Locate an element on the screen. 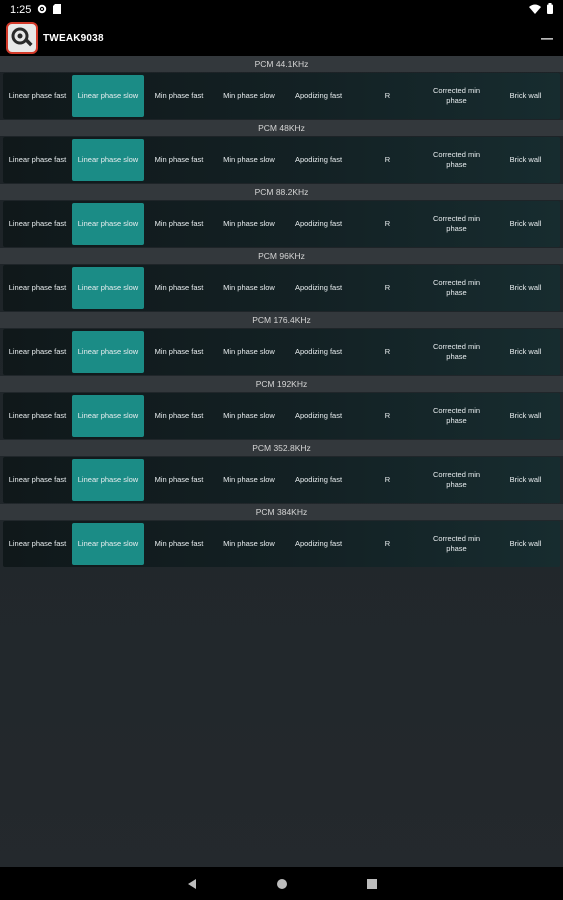 The image size is (563, 900). recents-square-icon is located at coordinates (372, 884).